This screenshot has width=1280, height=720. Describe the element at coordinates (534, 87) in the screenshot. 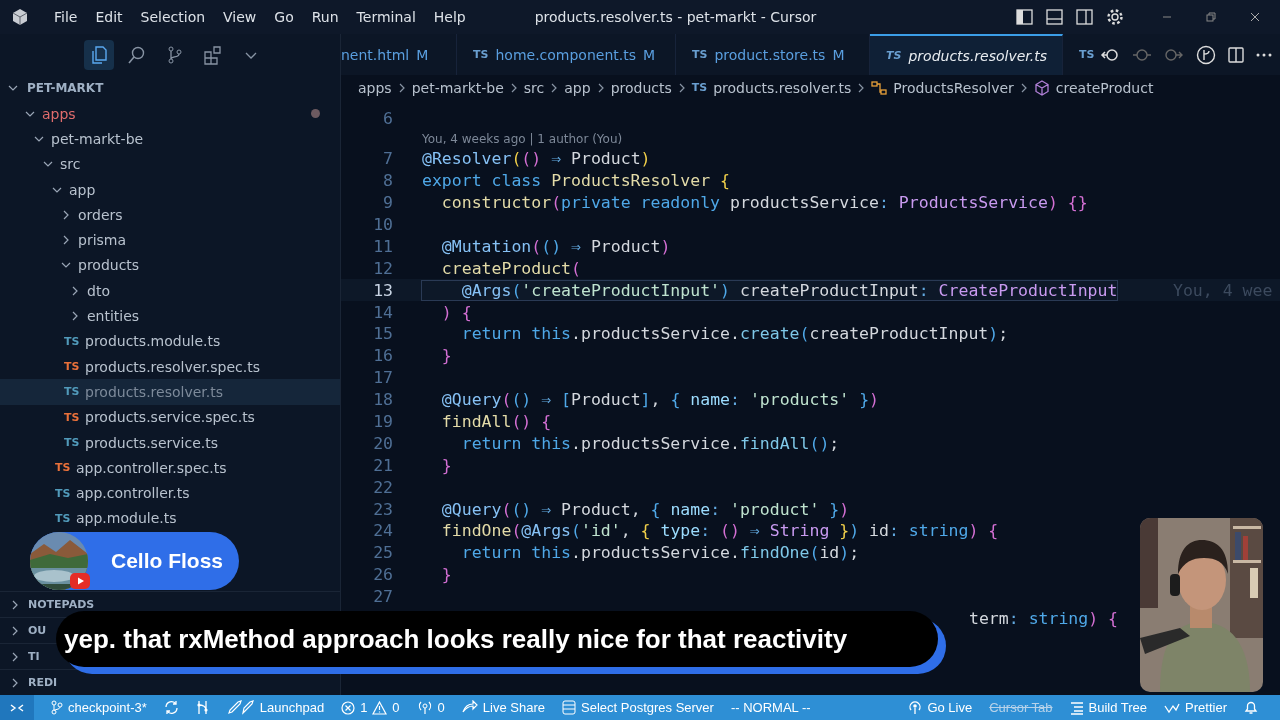

I see `breadcrumb-item: src` at that location.